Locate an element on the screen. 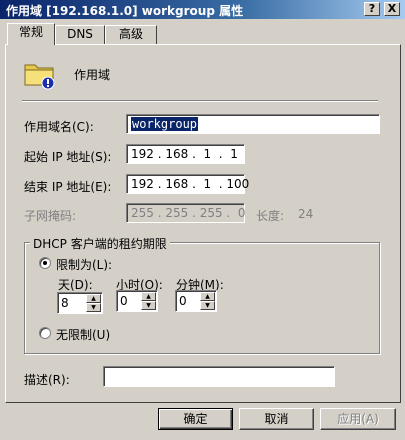 The image size is (405, 440). tab-advanced: 高级 is located at coordinates (131, 34).